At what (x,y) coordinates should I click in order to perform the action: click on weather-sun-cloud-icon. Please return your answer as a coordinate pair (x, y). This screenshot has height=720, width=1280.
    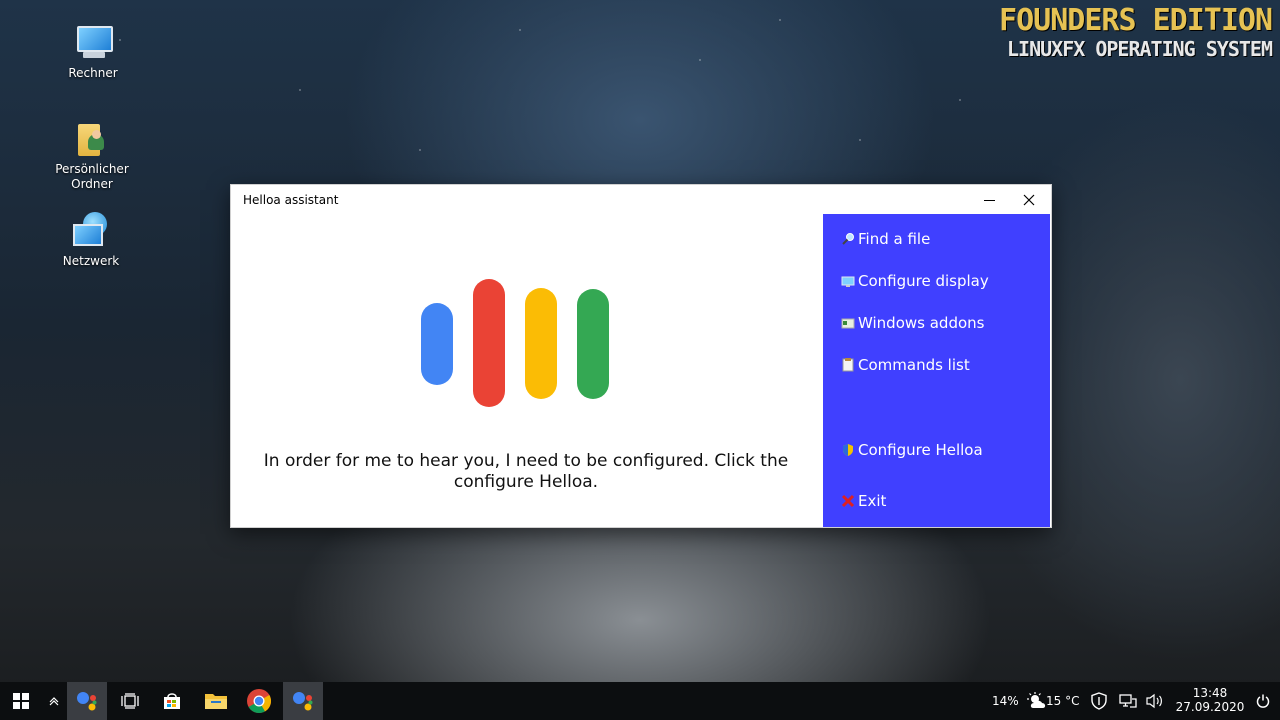
    Looking at the image, I should click on (1036, 700).